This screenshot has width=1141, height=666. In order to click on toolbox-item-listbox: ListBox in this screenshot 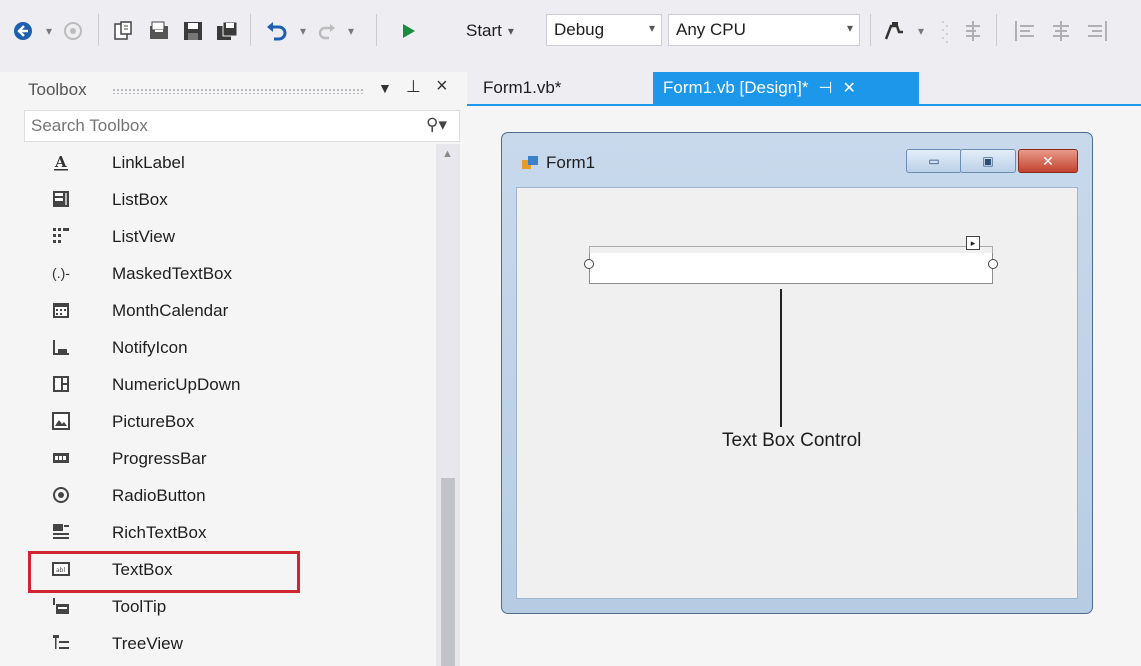, I will do `click(229, 199)`.